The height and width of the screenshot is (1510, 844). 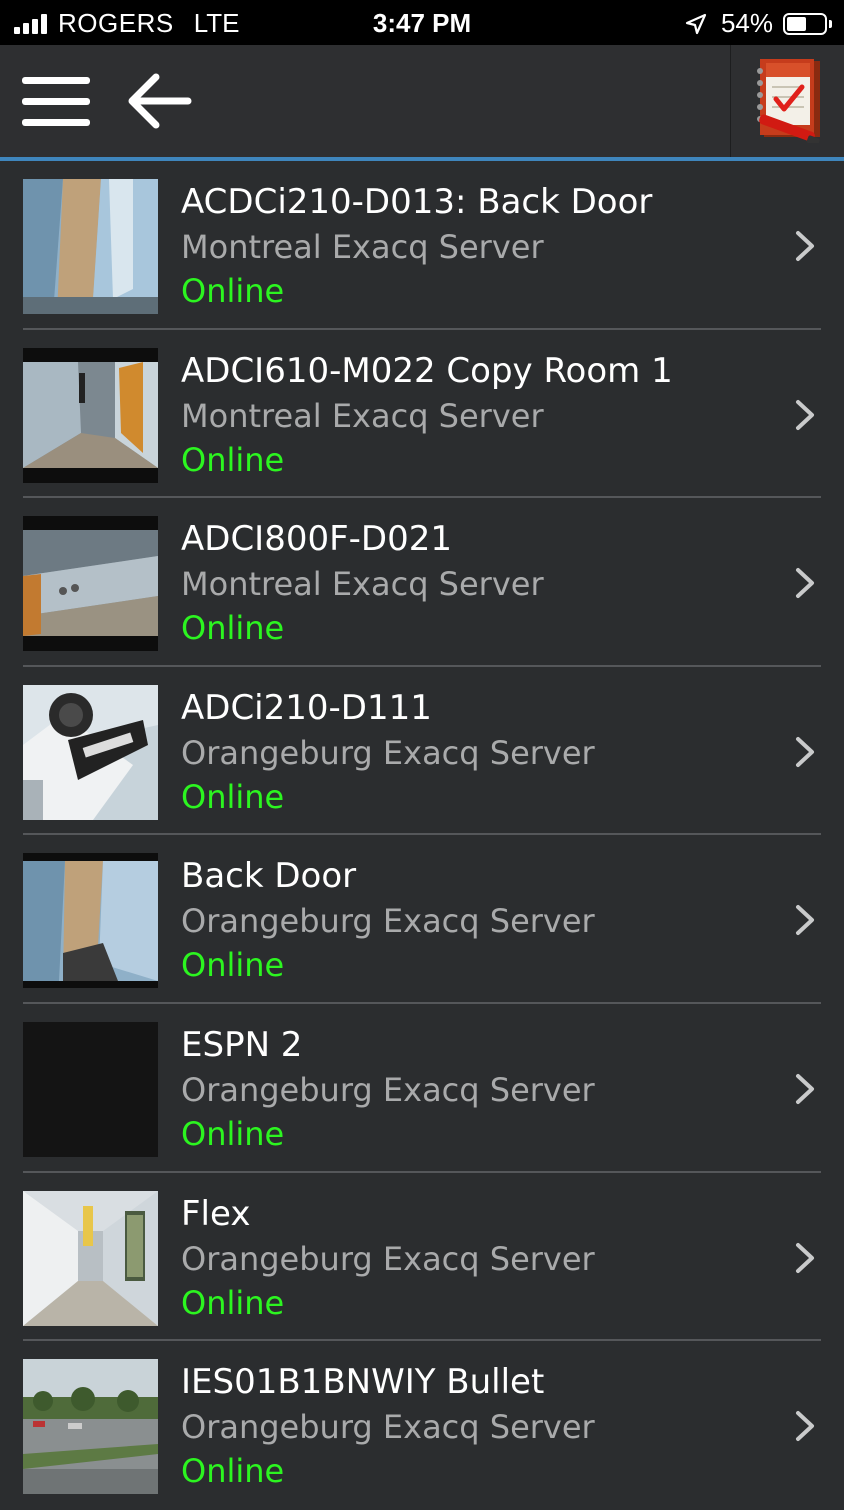 I want to click on hamburger-menu-icon, so click(x=57, y=102).